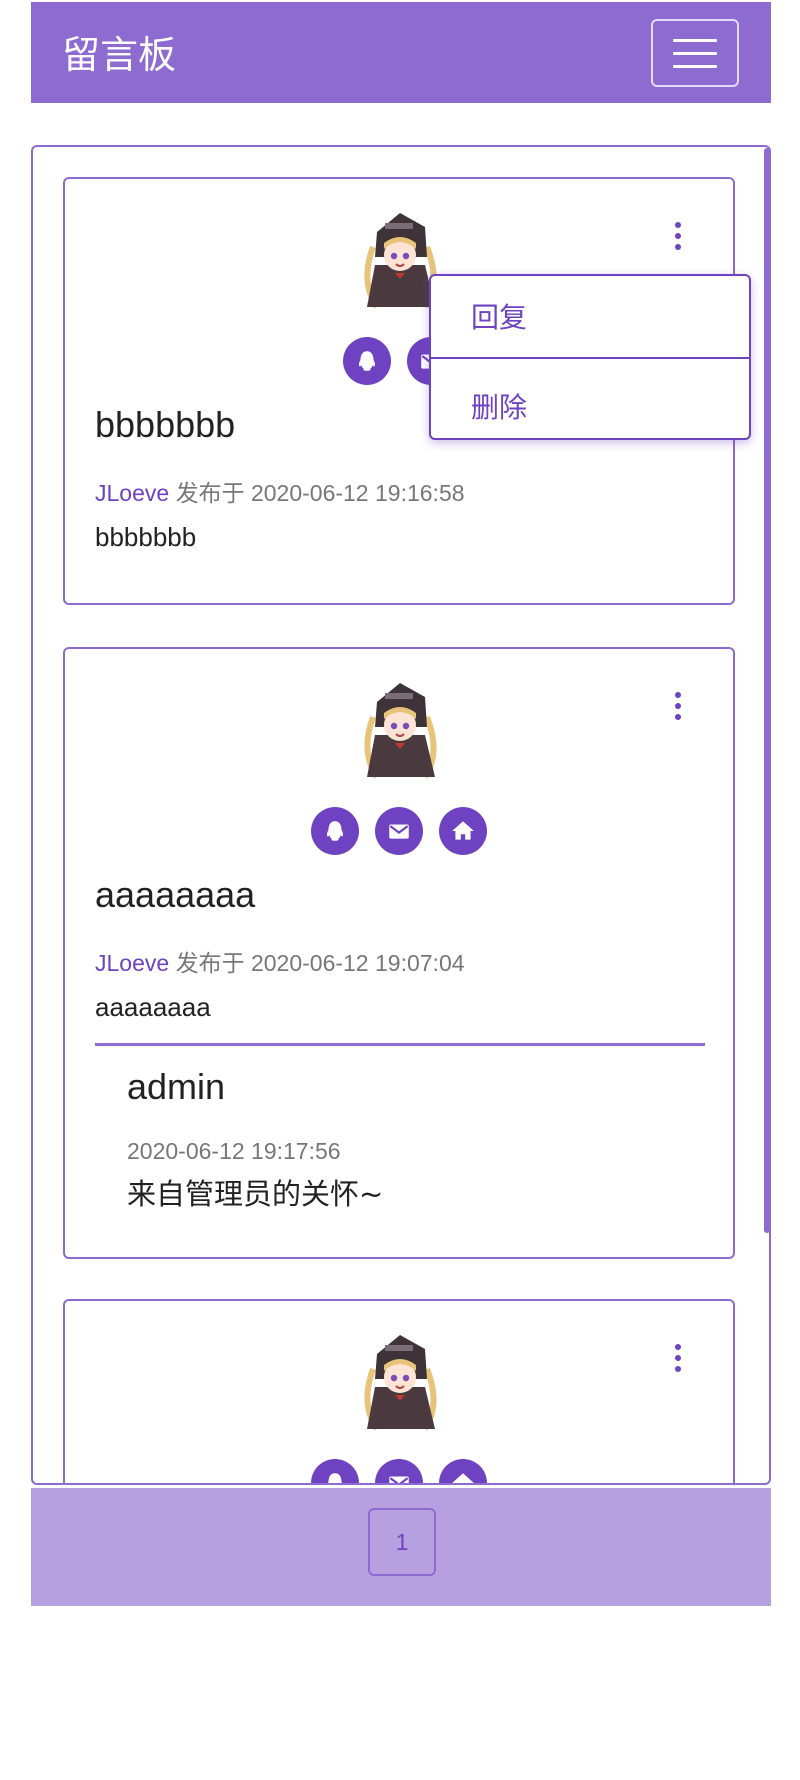 The image size is (800, 1780). Describe the element at coordinates (234, 1151) in the screenshot. I see `reply-time: 2020-06-12 19:17:56` at that location.